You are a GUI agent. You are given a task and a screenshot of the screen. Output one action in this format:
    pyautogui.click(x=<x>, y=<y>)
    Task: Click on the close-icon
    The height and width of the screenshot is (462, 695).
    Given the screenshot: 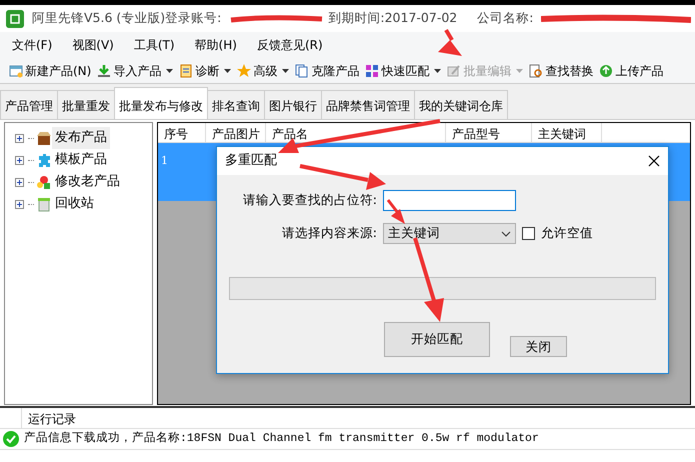 What is the action you would take?
    pyautogui.click(x=654, y=161)
    